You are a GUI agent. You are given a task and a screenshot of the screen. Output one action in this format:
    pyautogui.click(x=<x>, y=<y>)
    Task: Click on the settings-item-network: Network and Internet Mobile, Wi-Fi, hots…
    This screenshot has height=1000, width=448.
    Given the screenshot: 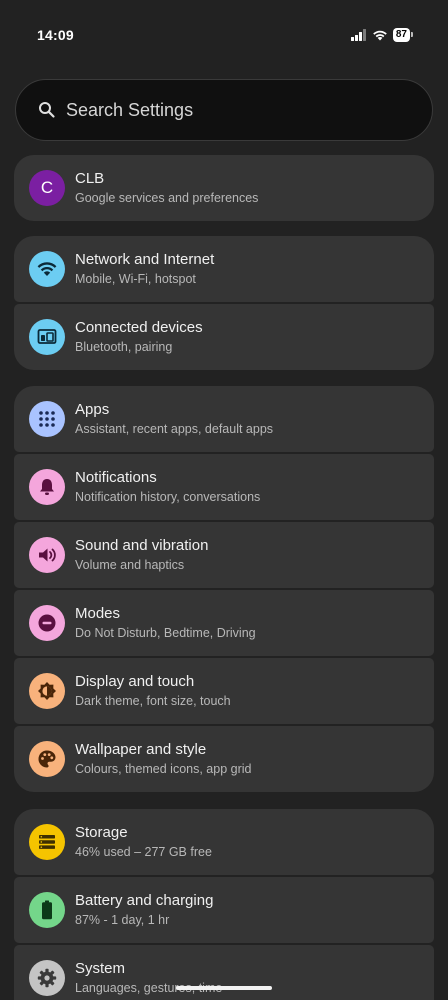 What is the action you would take?
    pyautogui.click(x=224, y=269)
    